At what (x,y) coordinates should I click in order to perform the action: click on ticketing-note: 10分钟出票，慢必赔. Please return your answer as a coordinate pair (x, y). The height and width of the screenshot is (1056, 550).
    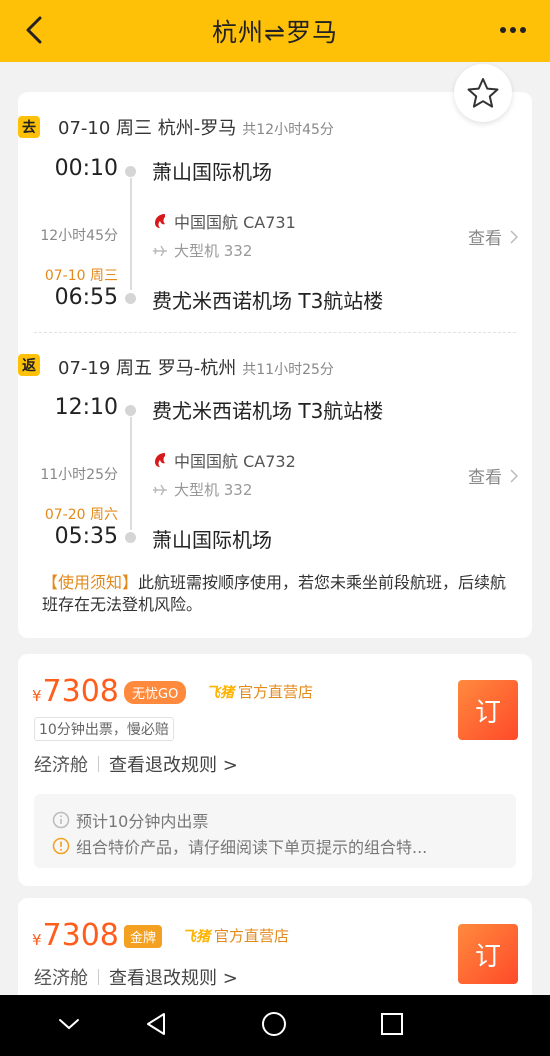
    Looking at the image, I should click on (104, 729).